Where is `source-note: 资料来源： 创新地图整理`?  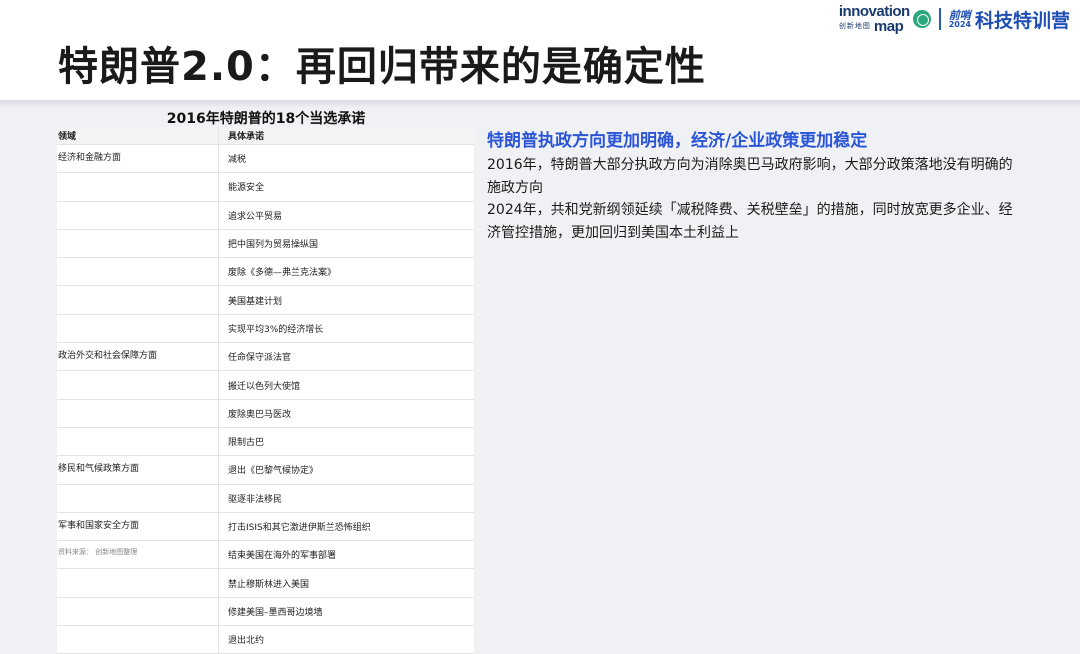 source-note: 资料来源： 创新地图整理 is located at coordinates (98, 552).